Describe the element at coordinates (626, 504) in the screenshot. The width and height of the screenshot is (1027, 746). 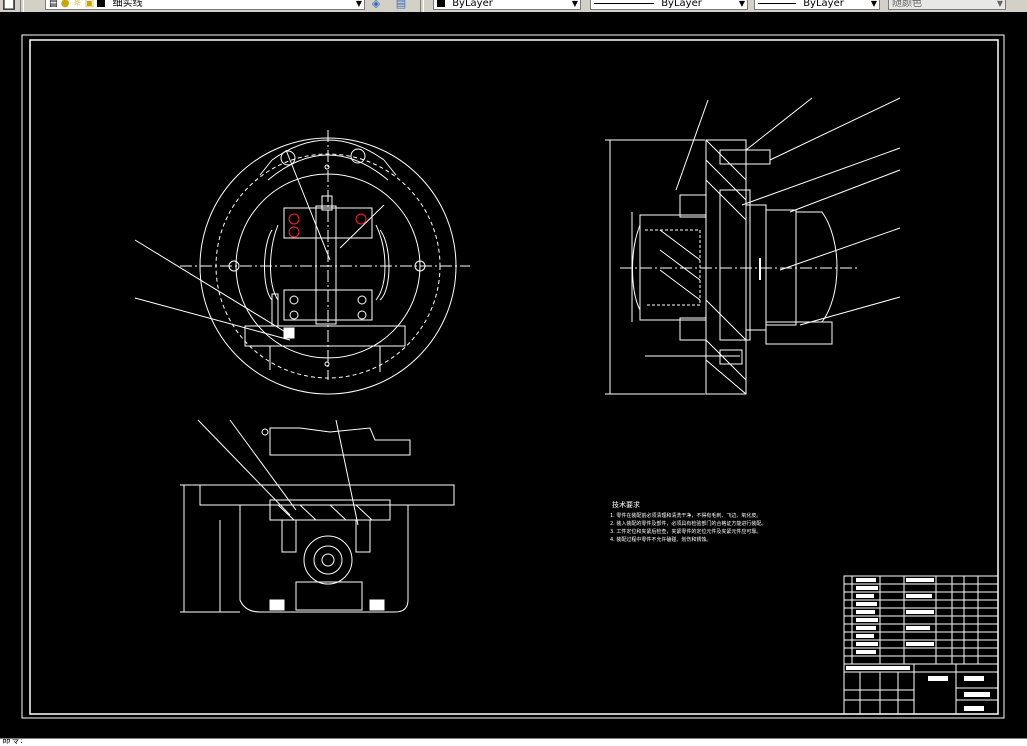
I see `tech-title: 技术要求` at that location.